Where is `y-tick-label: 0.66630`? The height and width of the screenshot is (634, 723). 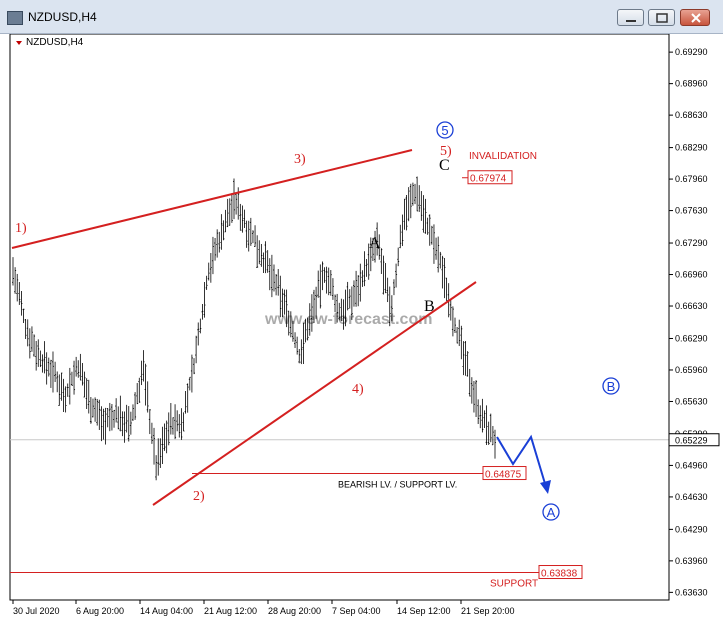 y-tick-label: 0.66630 is located at coordinates (691, 306).